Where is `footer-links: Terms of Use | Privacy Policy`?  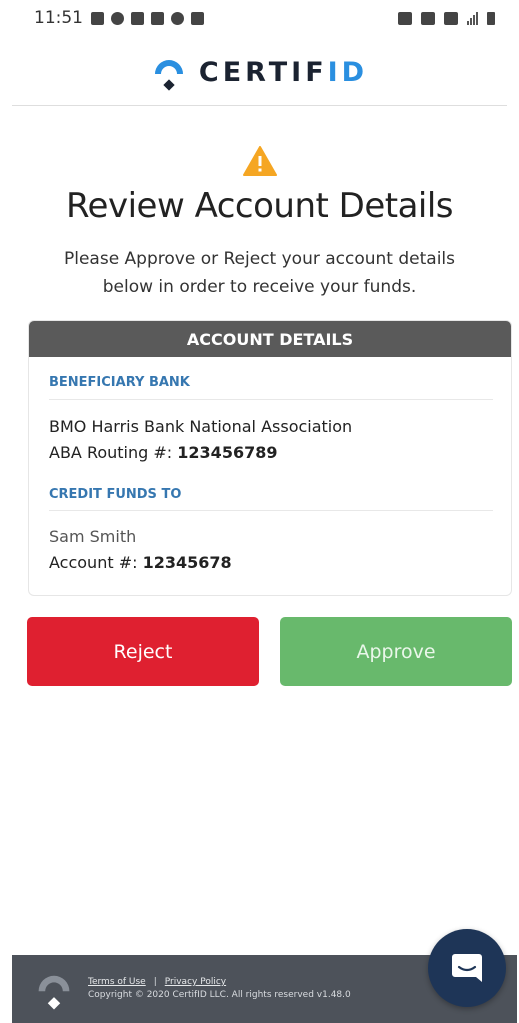
footer-links: Terms of Use | Privacy Policy is located at coordinates (219, 982).